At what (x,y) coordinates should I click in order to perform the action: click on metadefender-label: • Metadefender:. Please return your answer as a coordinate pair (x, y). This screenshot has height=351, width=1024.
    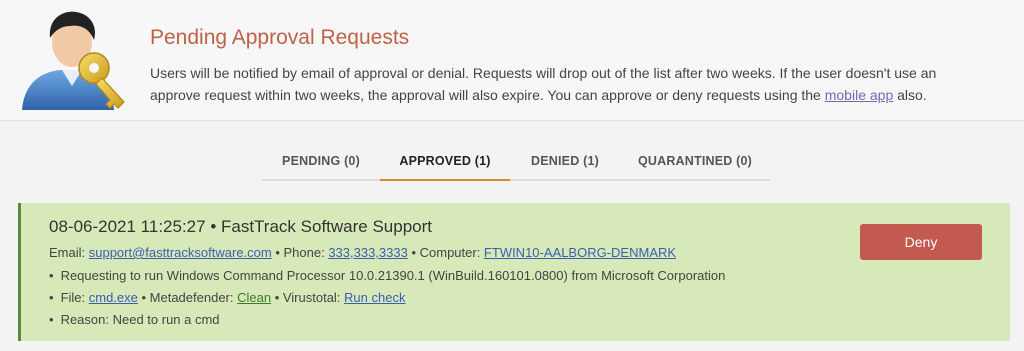
    Looking at the image, I should click on (187, 297).